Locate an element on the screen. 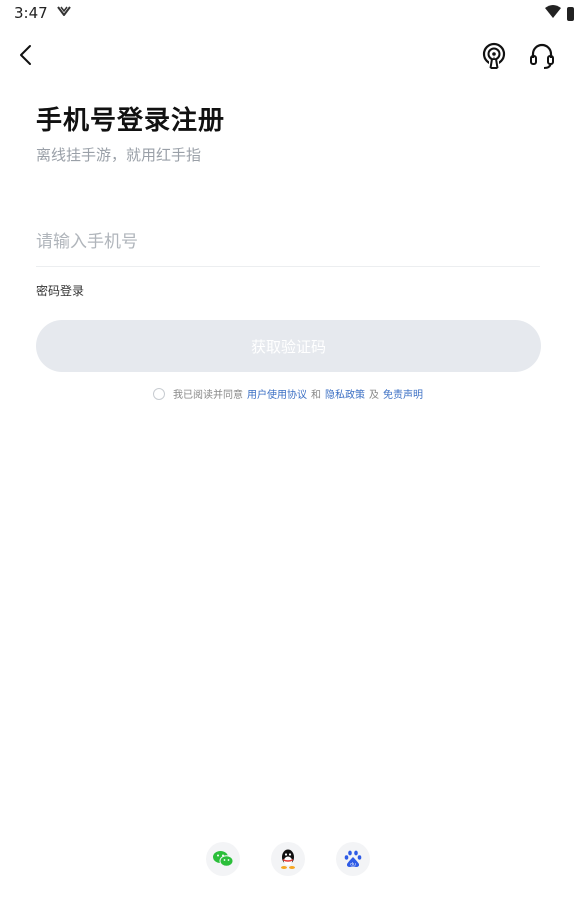 The width and height of the screenshot is (576, 920). customer-service-button is located at coordinates (542, 56).